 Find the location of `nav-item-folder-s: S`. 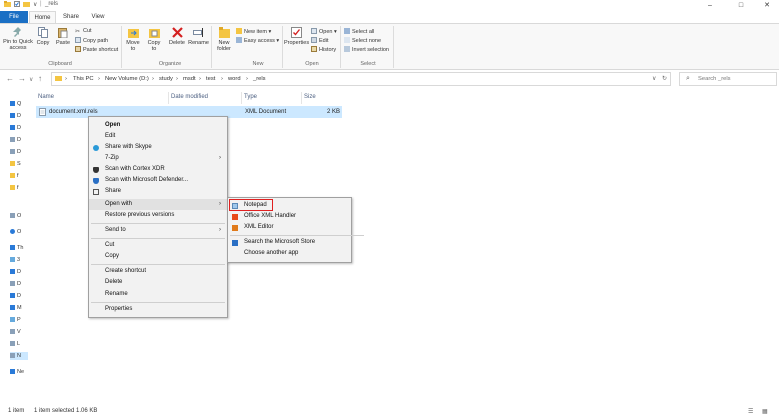

nav-item-folder-s: S is located at coordinates (19, 164).